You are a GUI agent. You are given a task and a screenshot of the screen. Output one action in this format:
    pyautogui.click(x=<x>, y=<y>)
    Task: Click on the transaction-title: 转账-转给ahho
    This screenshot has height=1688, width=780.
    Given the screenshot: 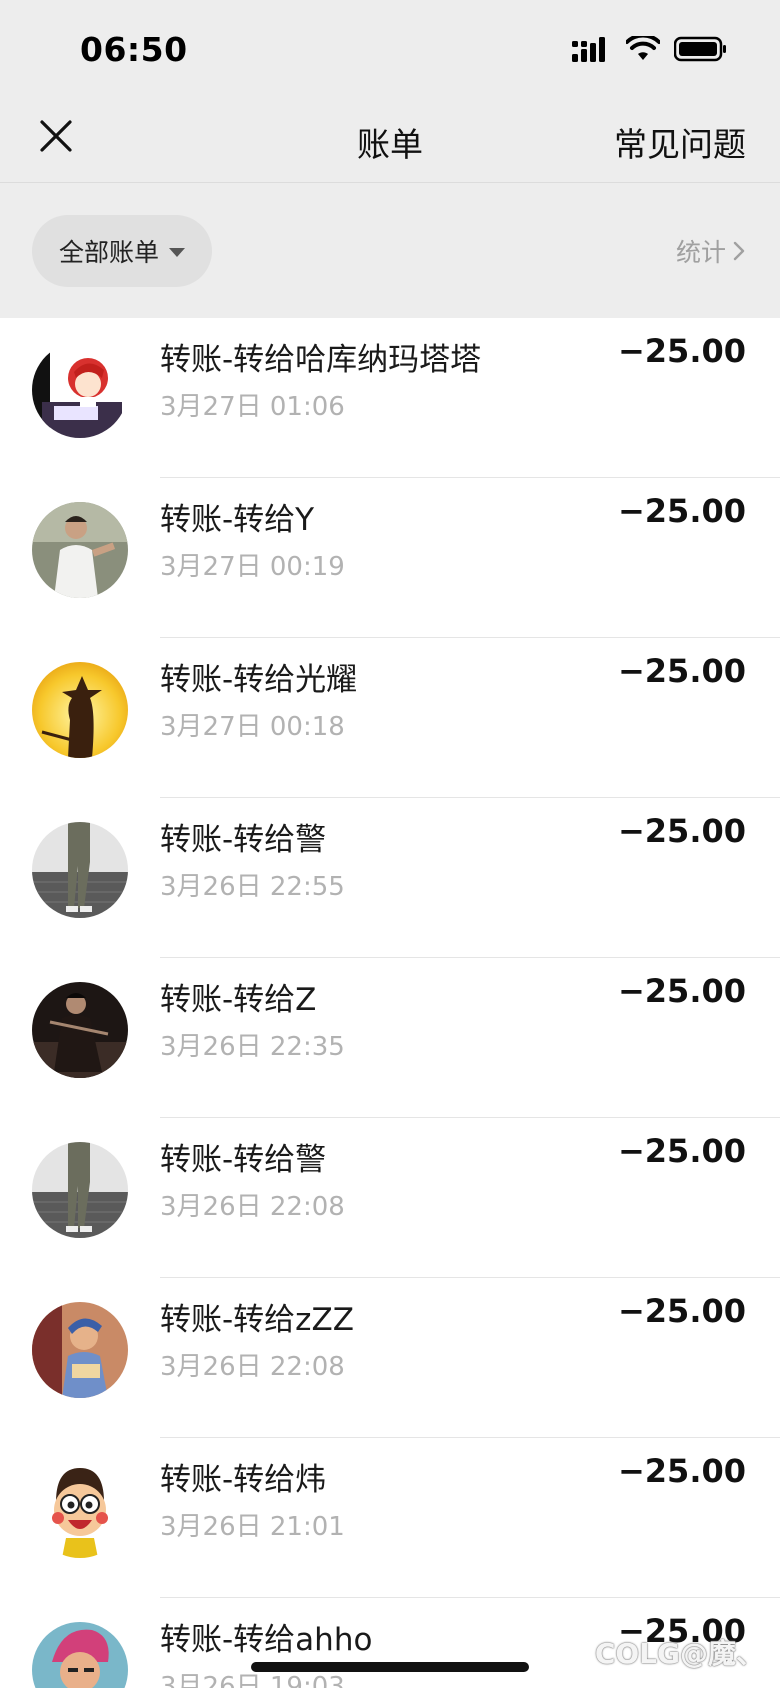 What is the action you would take?
    pyautogui.click(x=266, y=1640)
    